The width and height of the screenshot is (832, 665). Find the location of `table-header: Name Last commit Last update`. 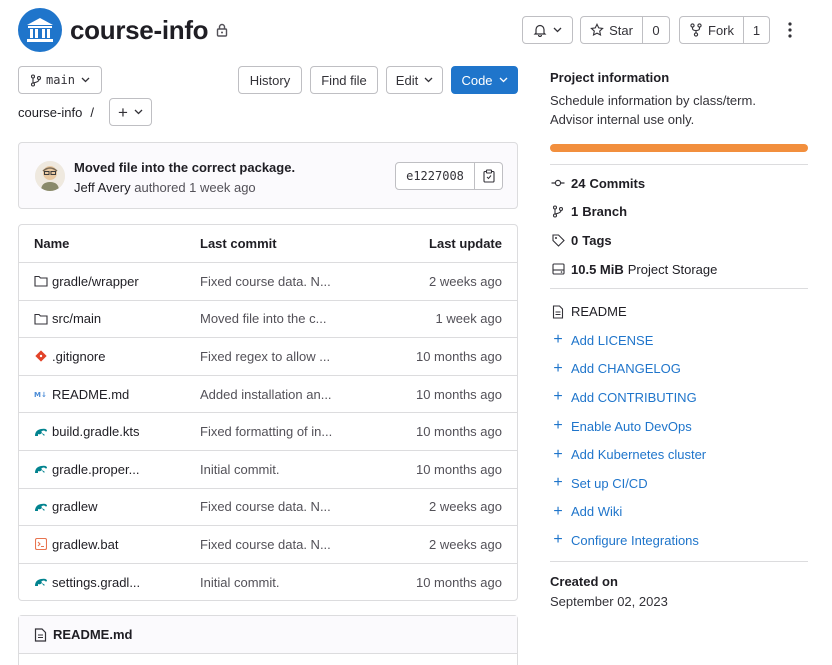

table-header: Name Last commit Last update is located at coordinates (268, 243).